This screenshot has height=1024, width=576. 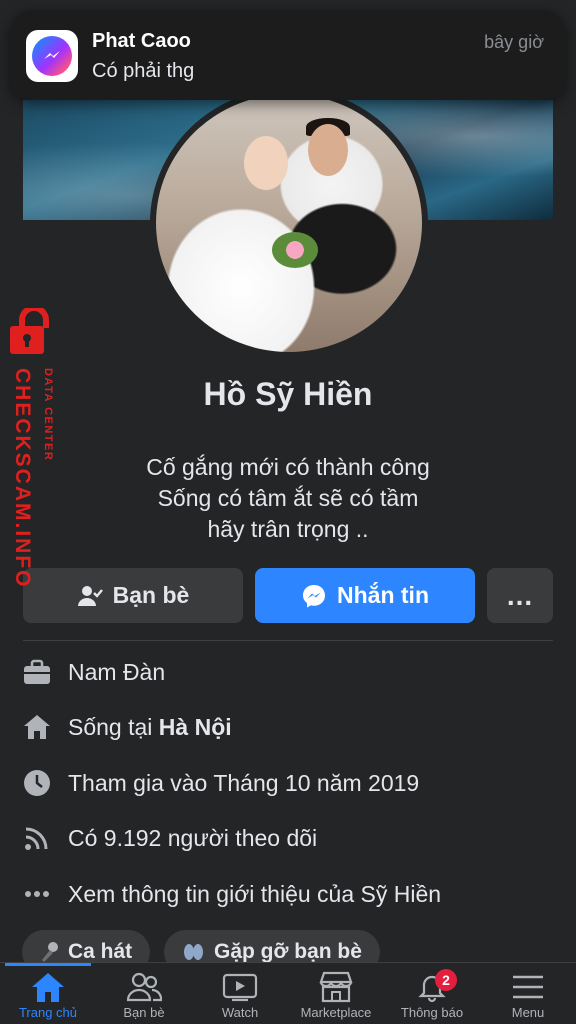 What do you see at coordinates (151, 595) in the screenshot?
I see `friends-button-label: Bạn bè` at bounding box center [151, 595].